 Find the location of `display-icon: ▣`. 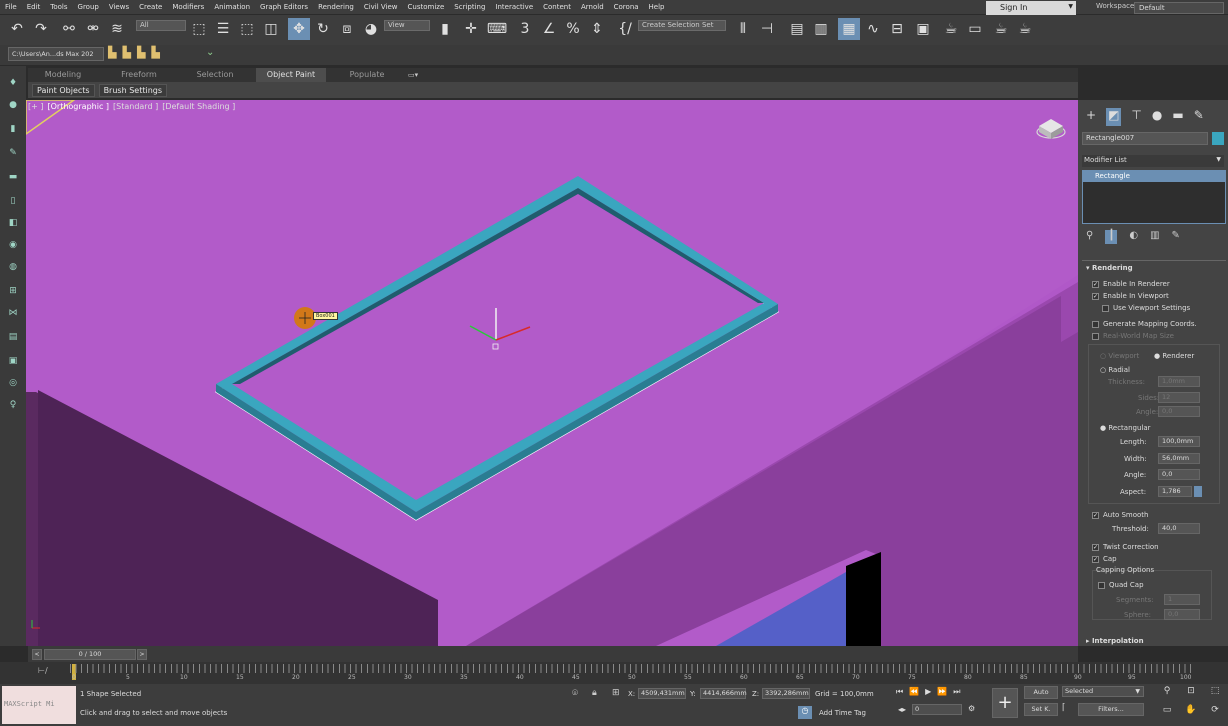

display-icon: ▣ is located at coordinates (13, 362).